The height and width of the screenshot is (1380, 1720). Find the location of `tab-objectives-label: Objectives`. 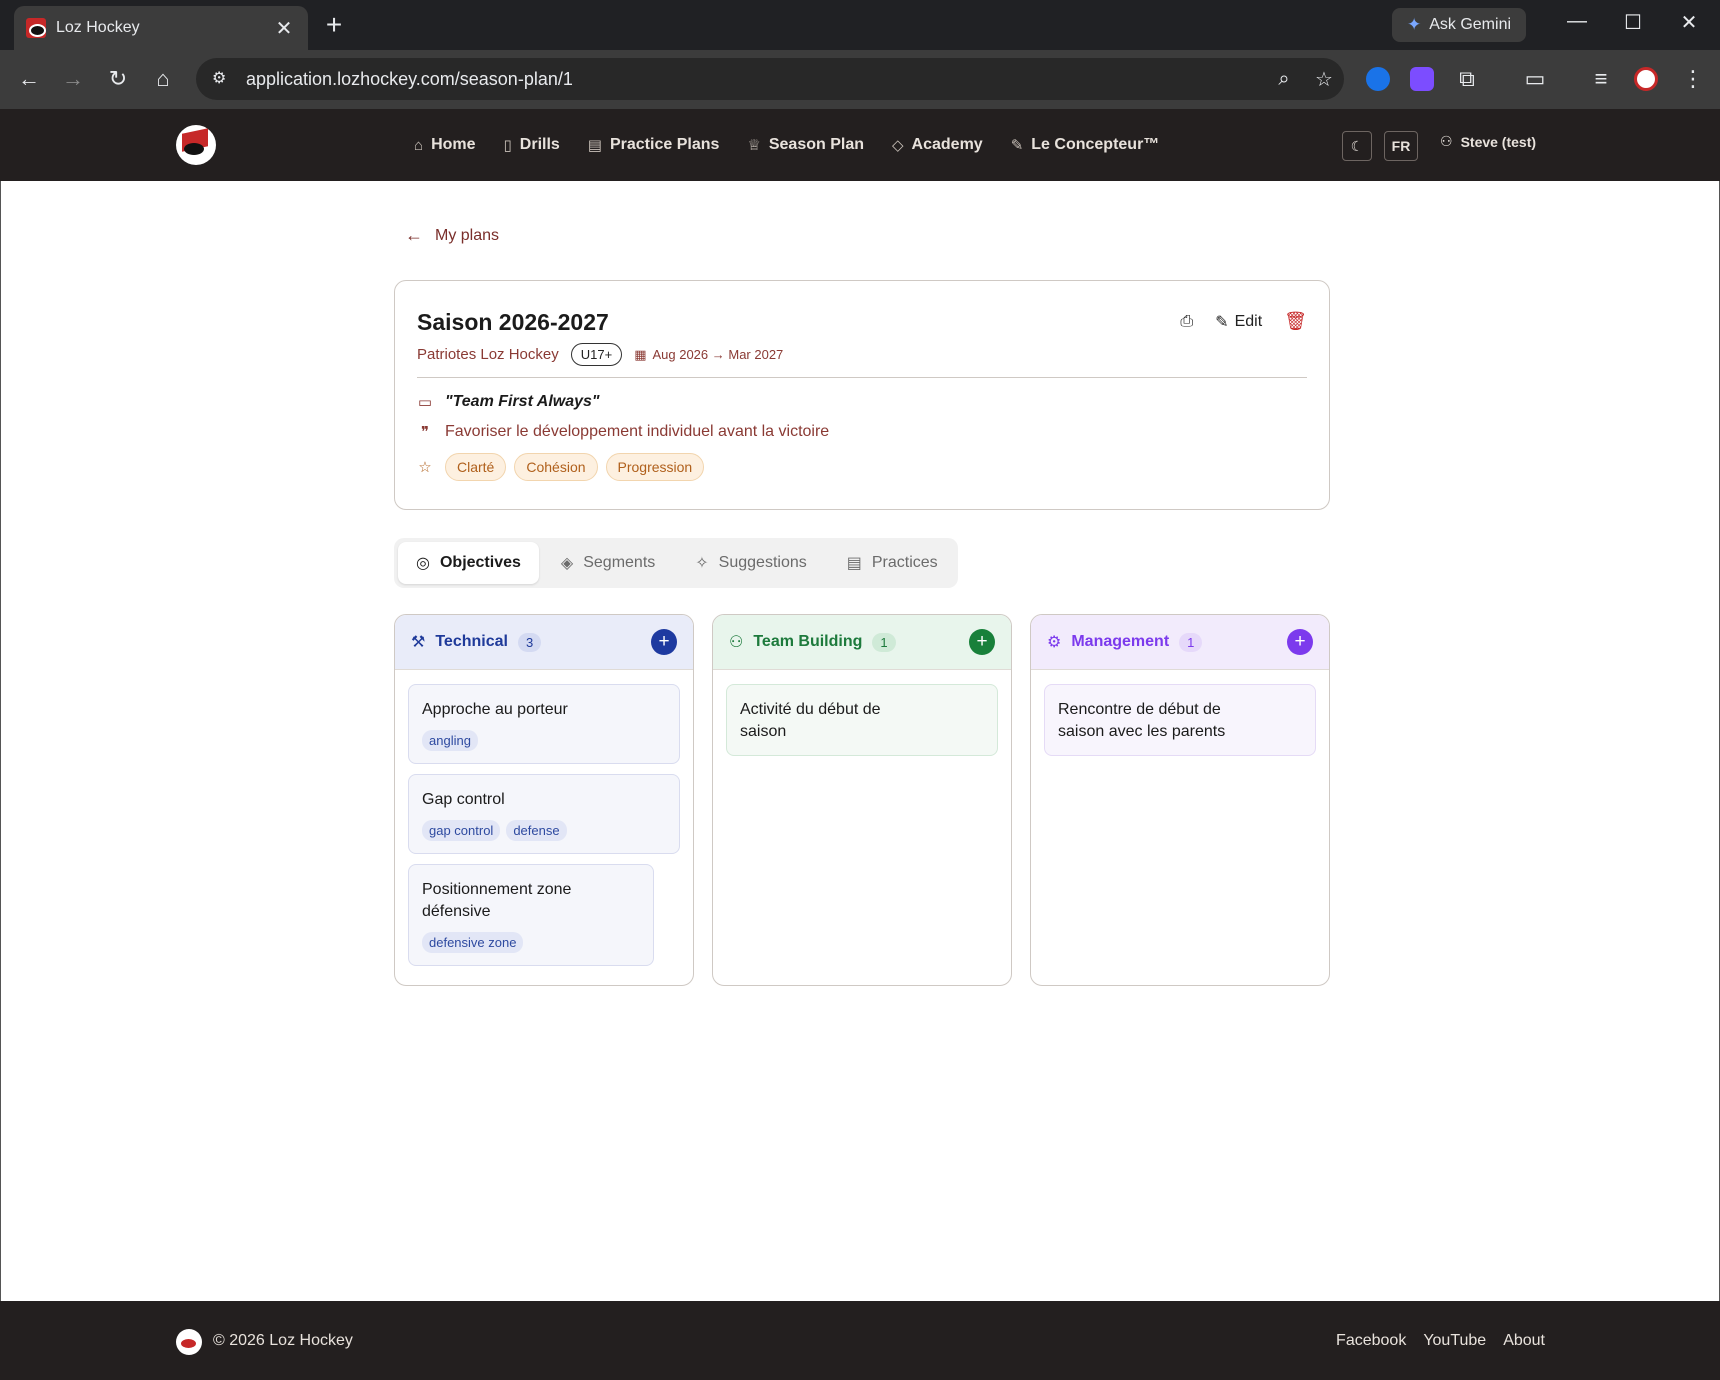

tab-objectives-label: Objectives is located at coordinates (480, 562).